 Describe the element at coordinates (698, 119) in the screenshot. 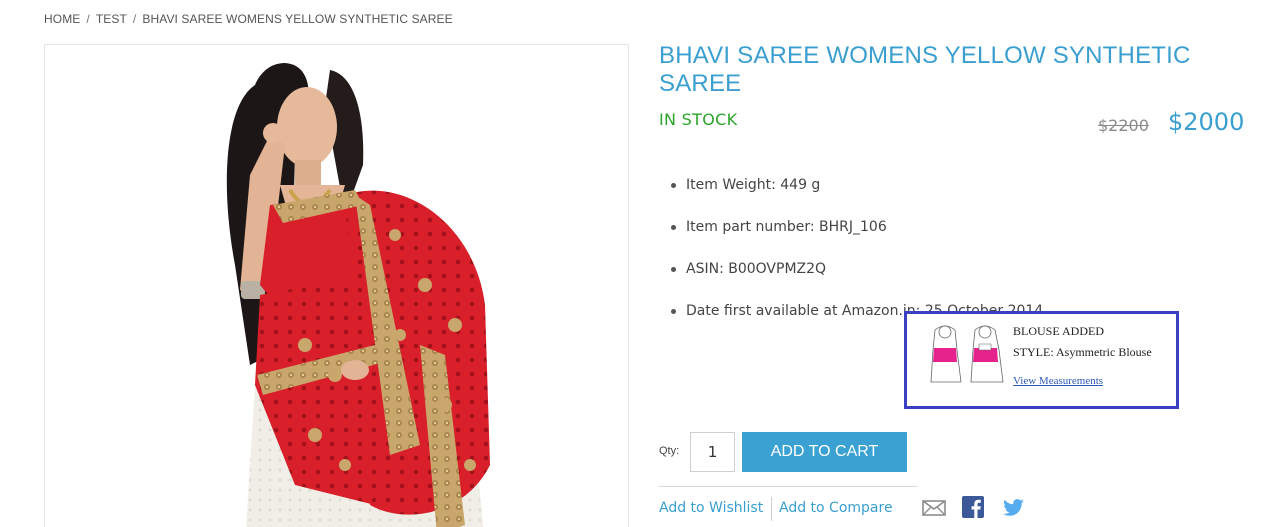

I see `stock-status: IN STOCK` at that location.